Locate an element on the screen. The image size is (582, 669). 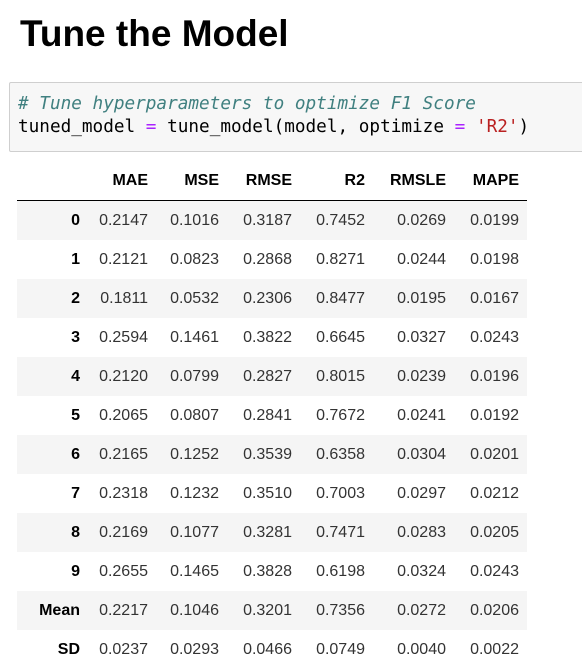
column-header-mape: MAPE is located at coordinates (490, 181).